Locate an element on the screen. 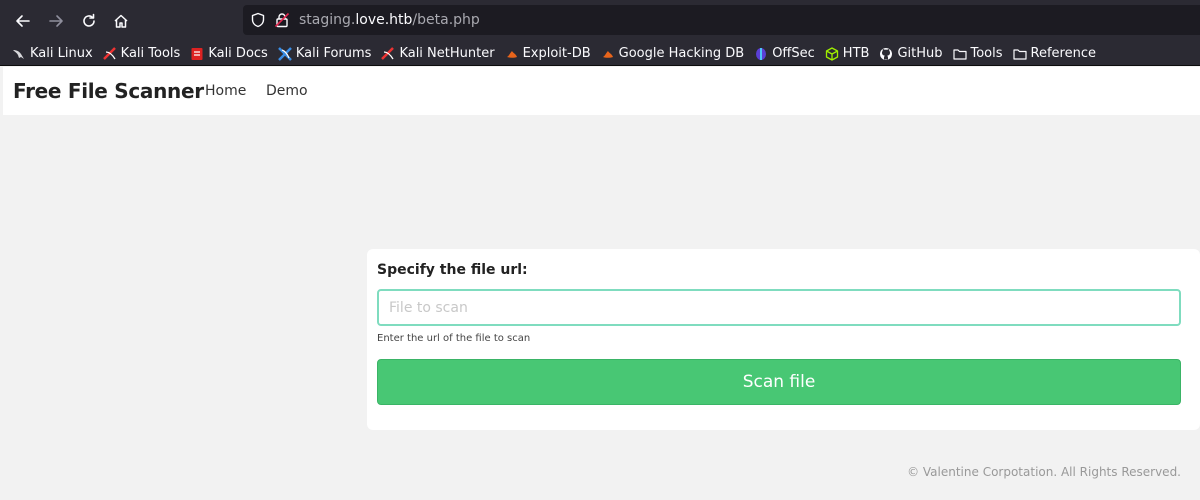  home-icon is located at coordinates (121, 21).